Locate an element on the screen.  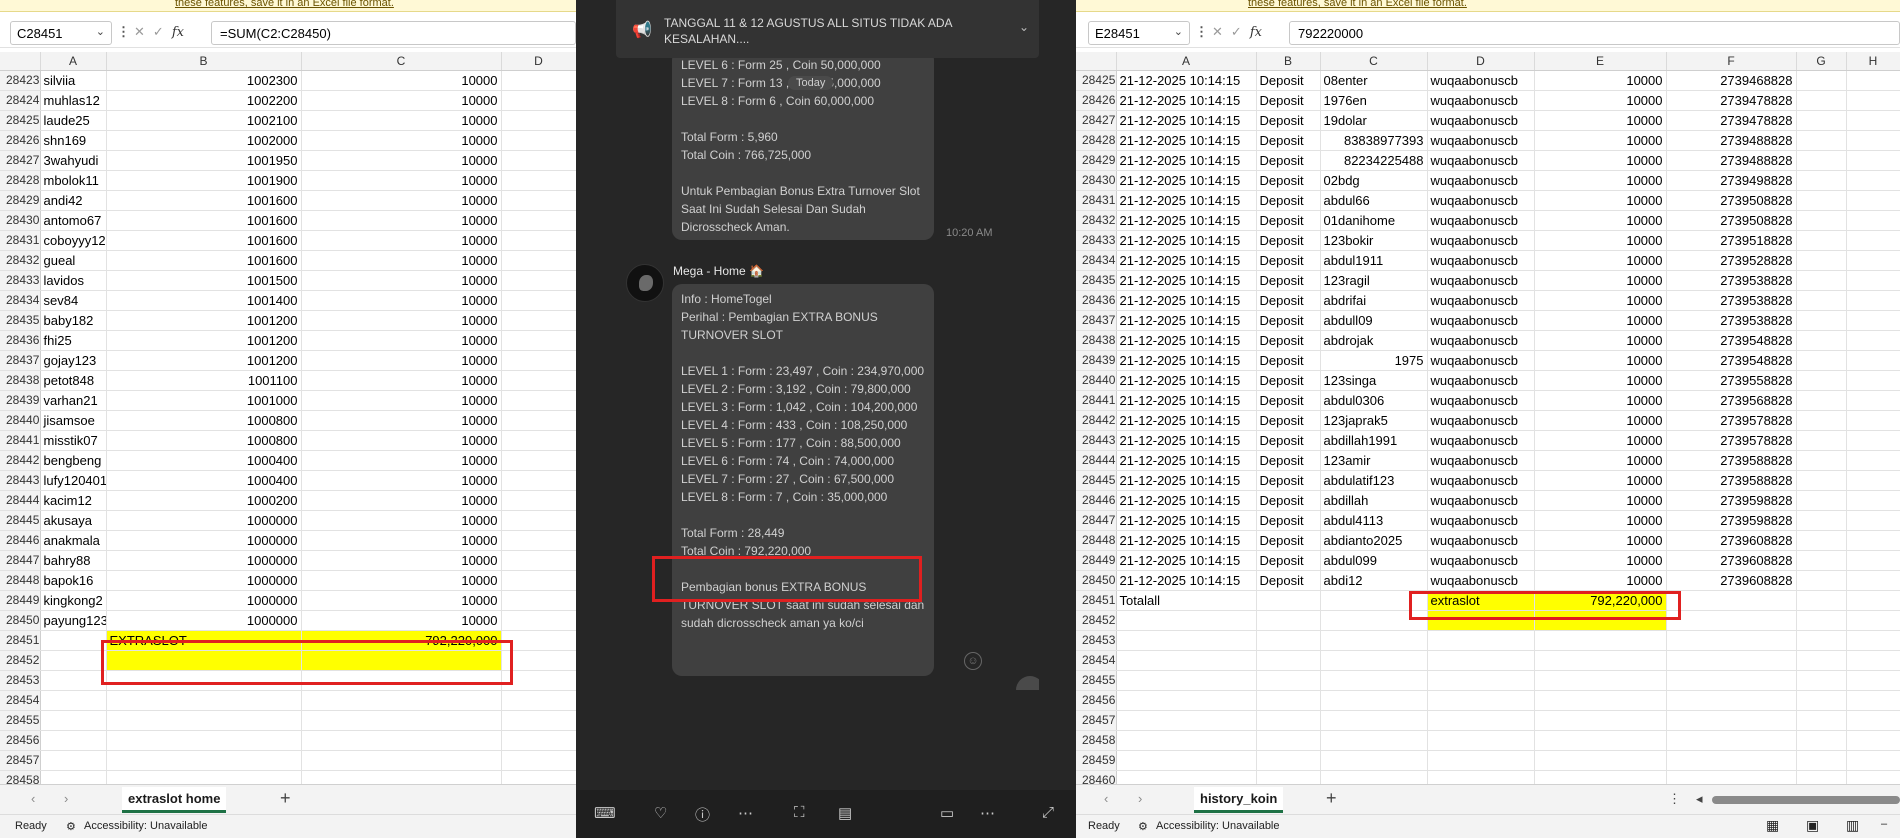
cell-username: andi42 is located at coordinates (73, 200).